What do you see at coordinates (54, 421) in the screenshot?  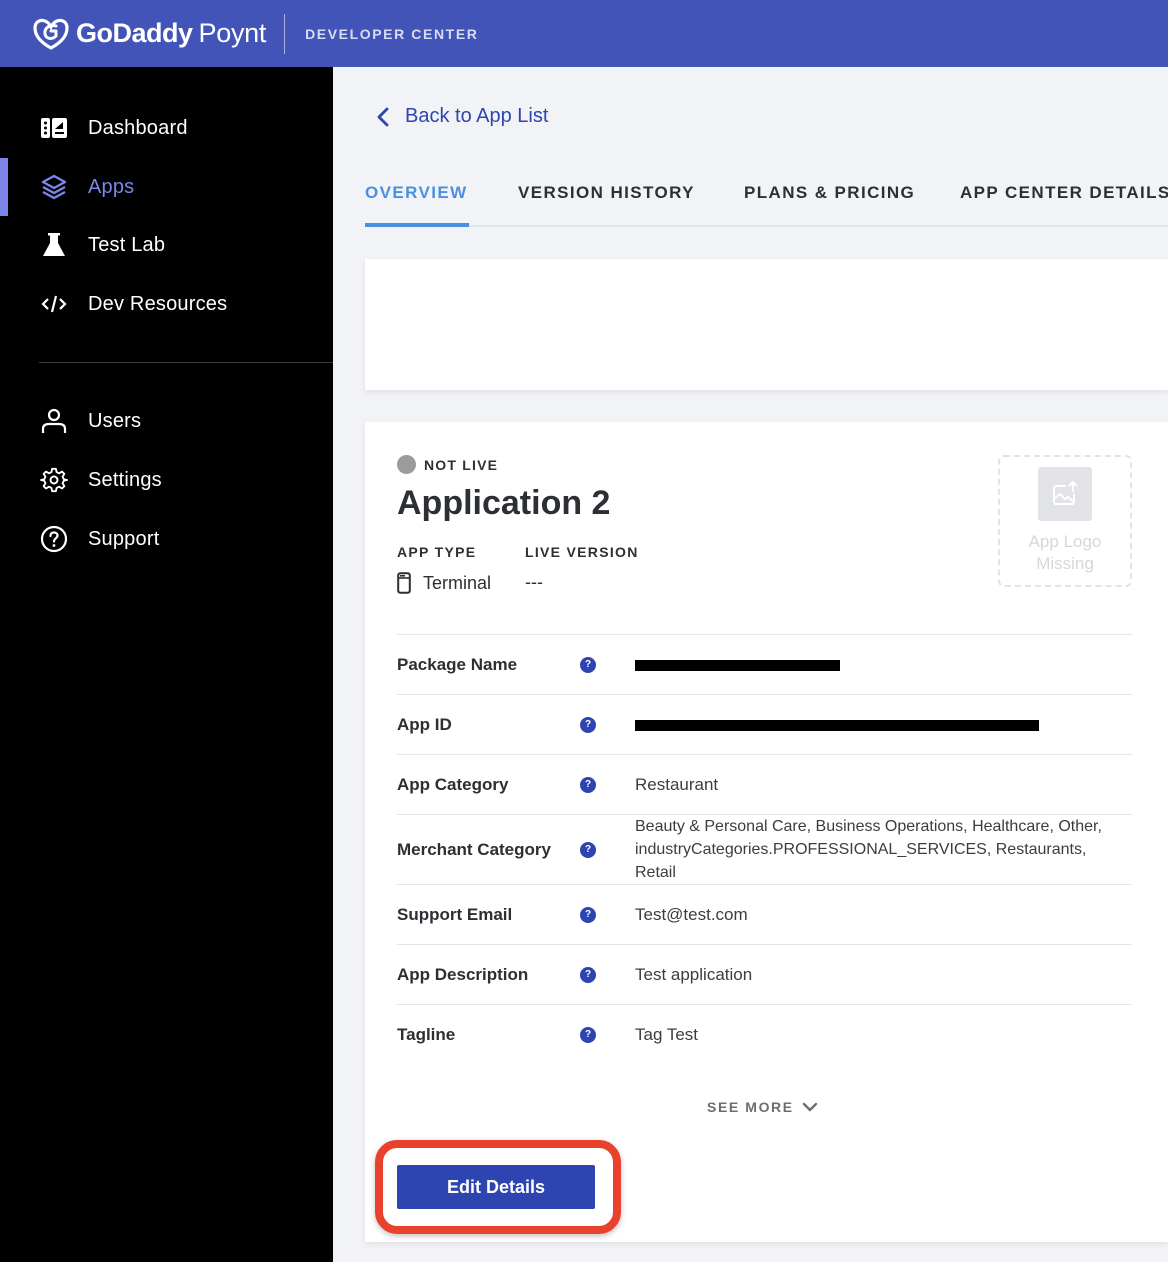 I see `user-icon` at bounding box center [54, 421].